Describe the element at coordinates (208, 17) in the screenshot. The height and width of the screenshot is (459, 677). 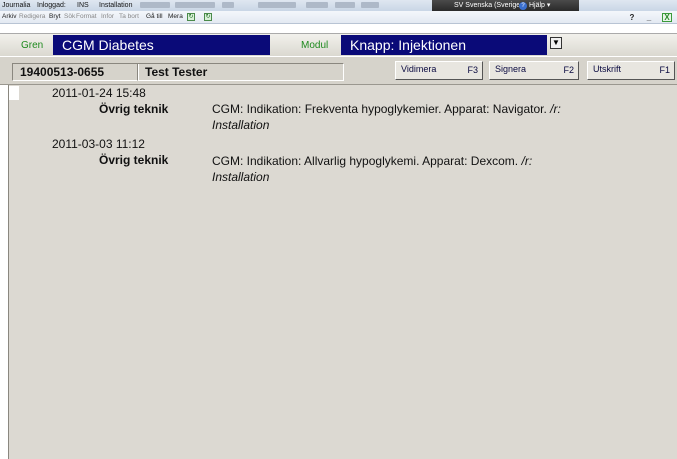
I see `navigate-icon: ↻` at that location.